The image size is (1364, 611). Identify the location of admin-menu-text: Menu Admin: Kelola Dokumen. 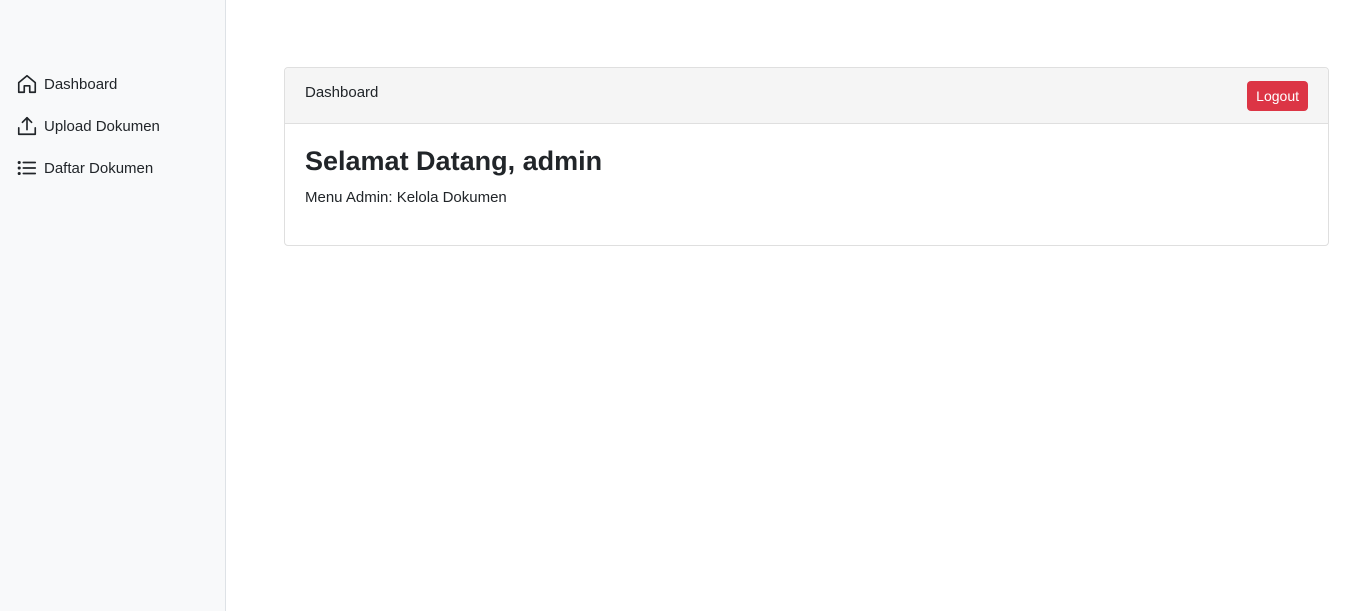
(406, 197).